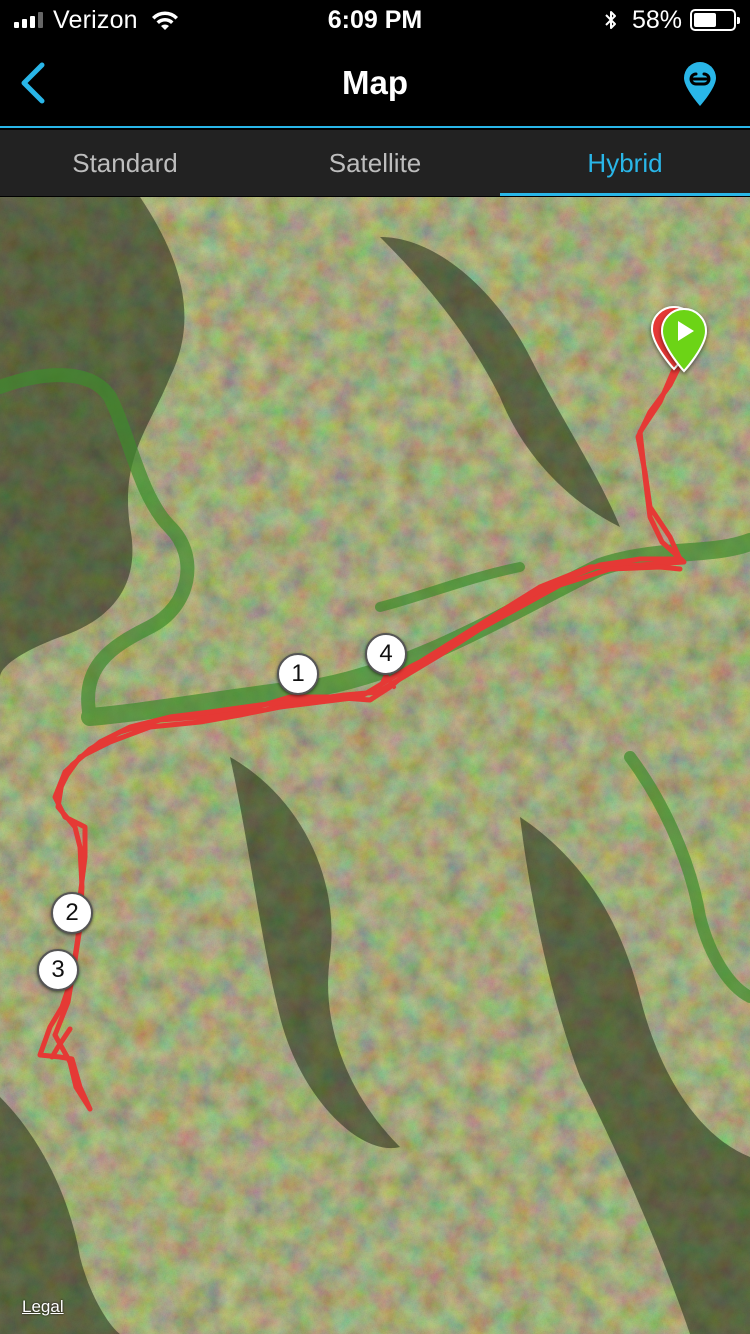  Describe the element at coordinates (43, 1307) in the screenshot. I see `legal-link: Legal` at that location.